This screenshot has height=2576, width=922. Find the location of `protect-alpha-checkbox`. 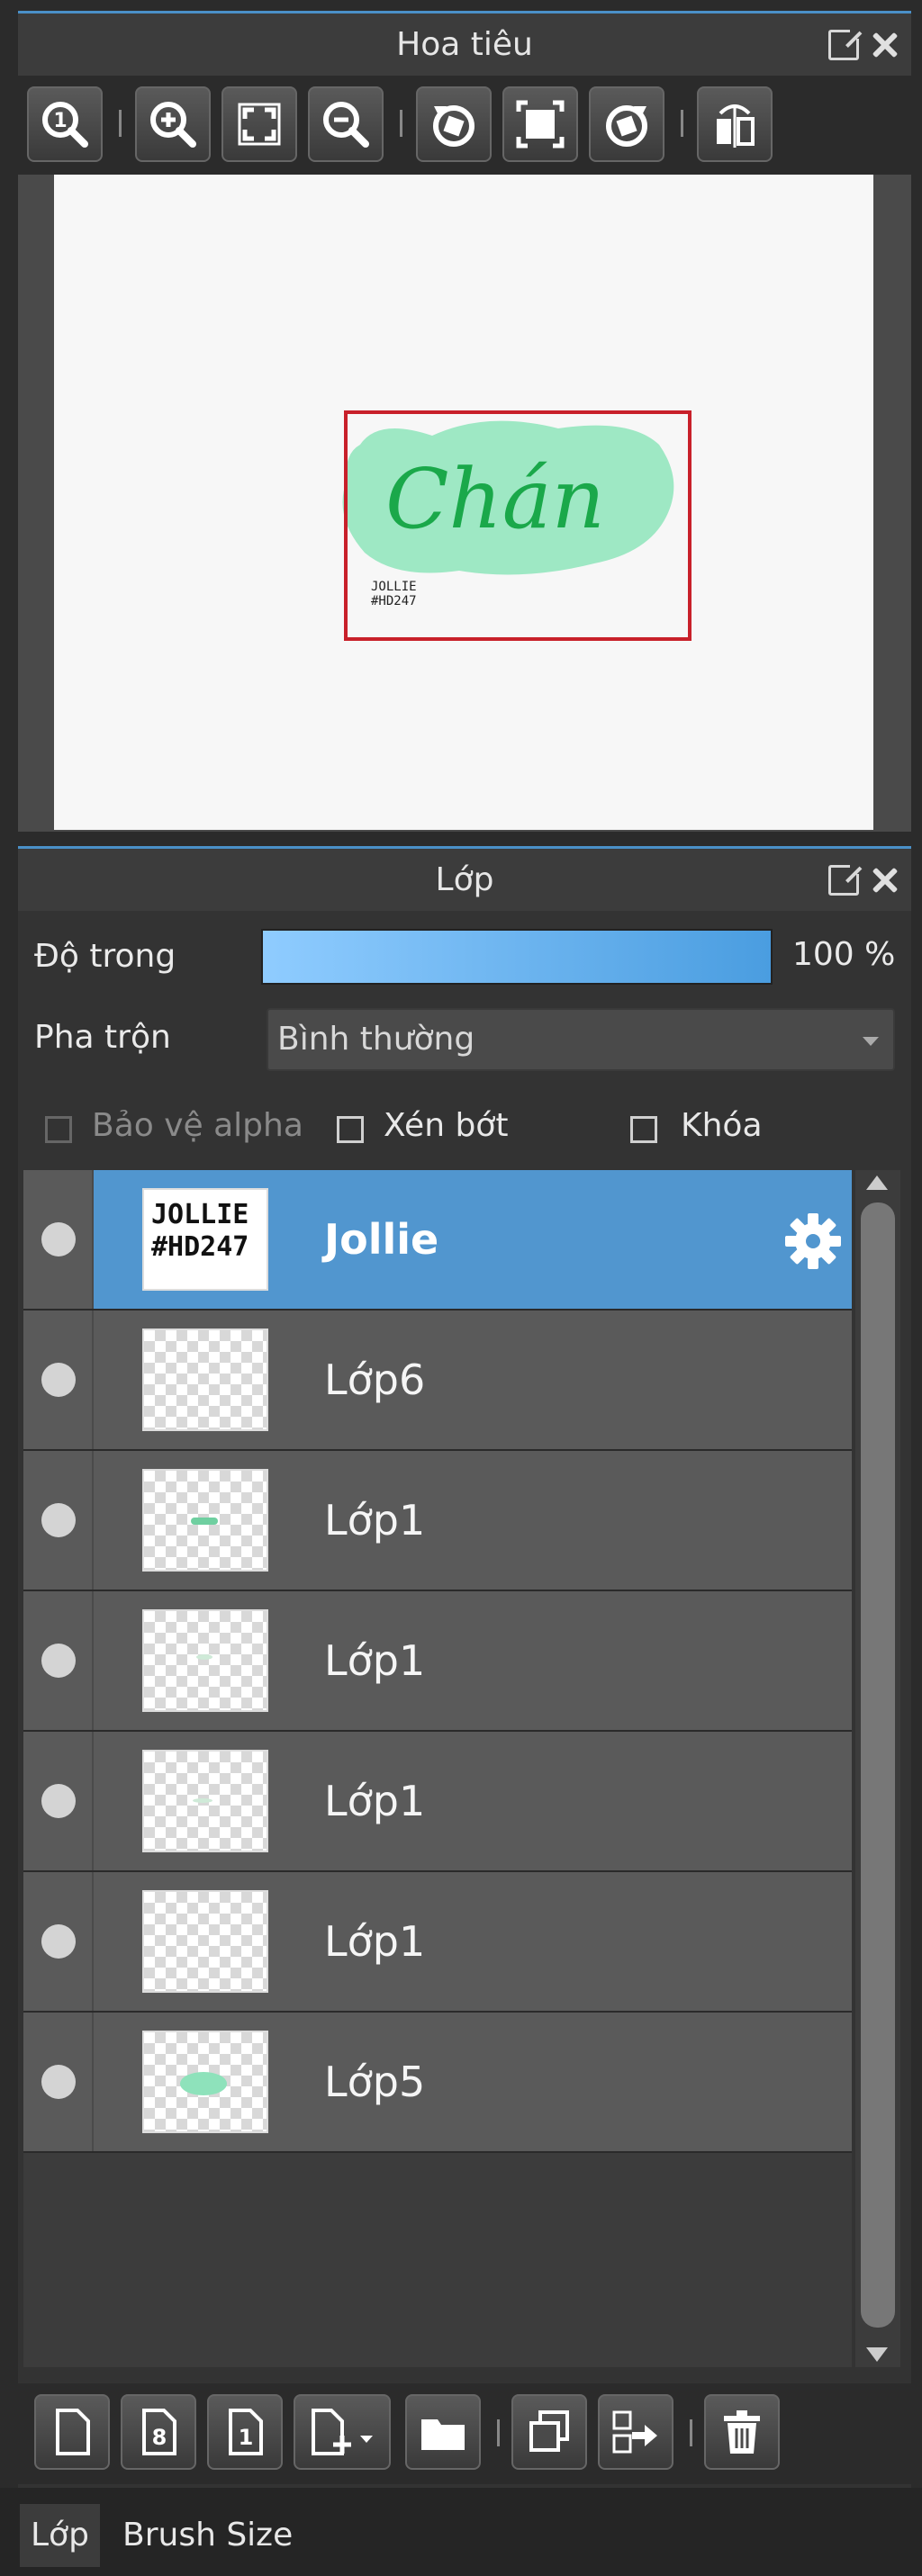

protect-alpha-checkbox is located at coordinates (58, 1129).